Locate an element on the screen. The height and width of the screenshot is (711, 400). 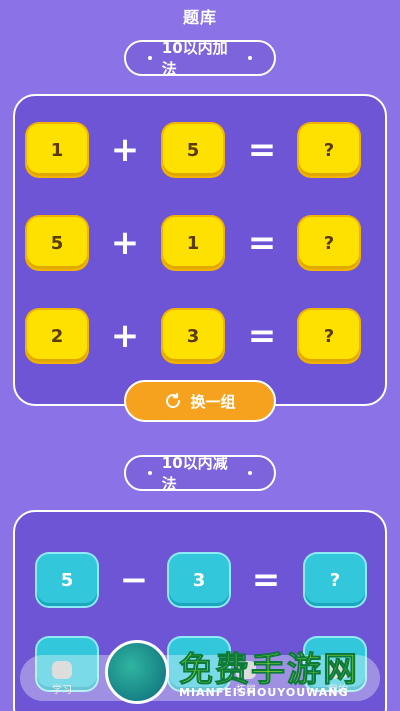
equation-row: 5 − 3 = ? is located at coordinates (200, 585).